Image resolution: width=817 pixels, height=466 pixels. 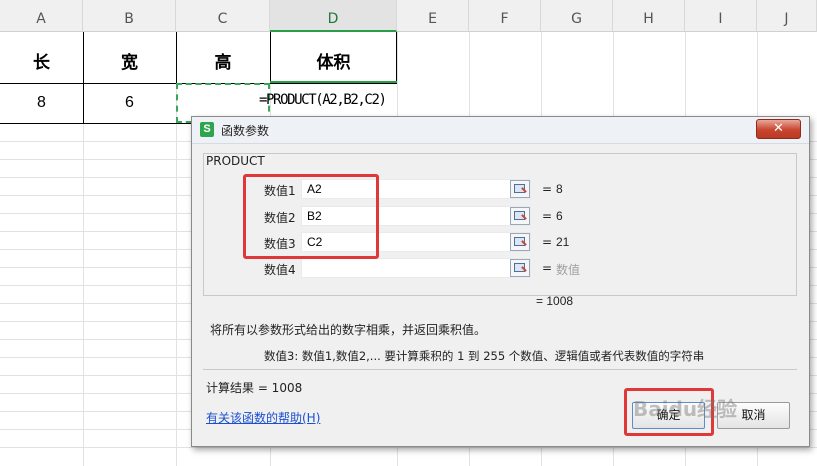 I want to click on arg1-result: 8, so click(x=559, y=189).